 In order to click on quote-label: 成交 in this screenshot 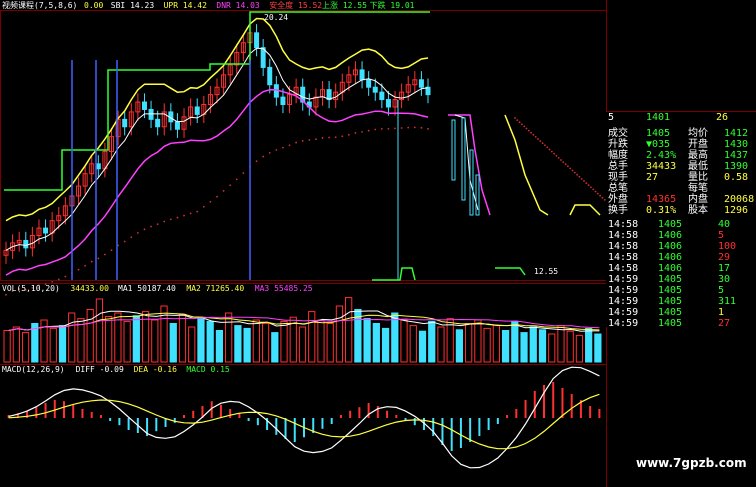, I will do `click(618, 133)`.